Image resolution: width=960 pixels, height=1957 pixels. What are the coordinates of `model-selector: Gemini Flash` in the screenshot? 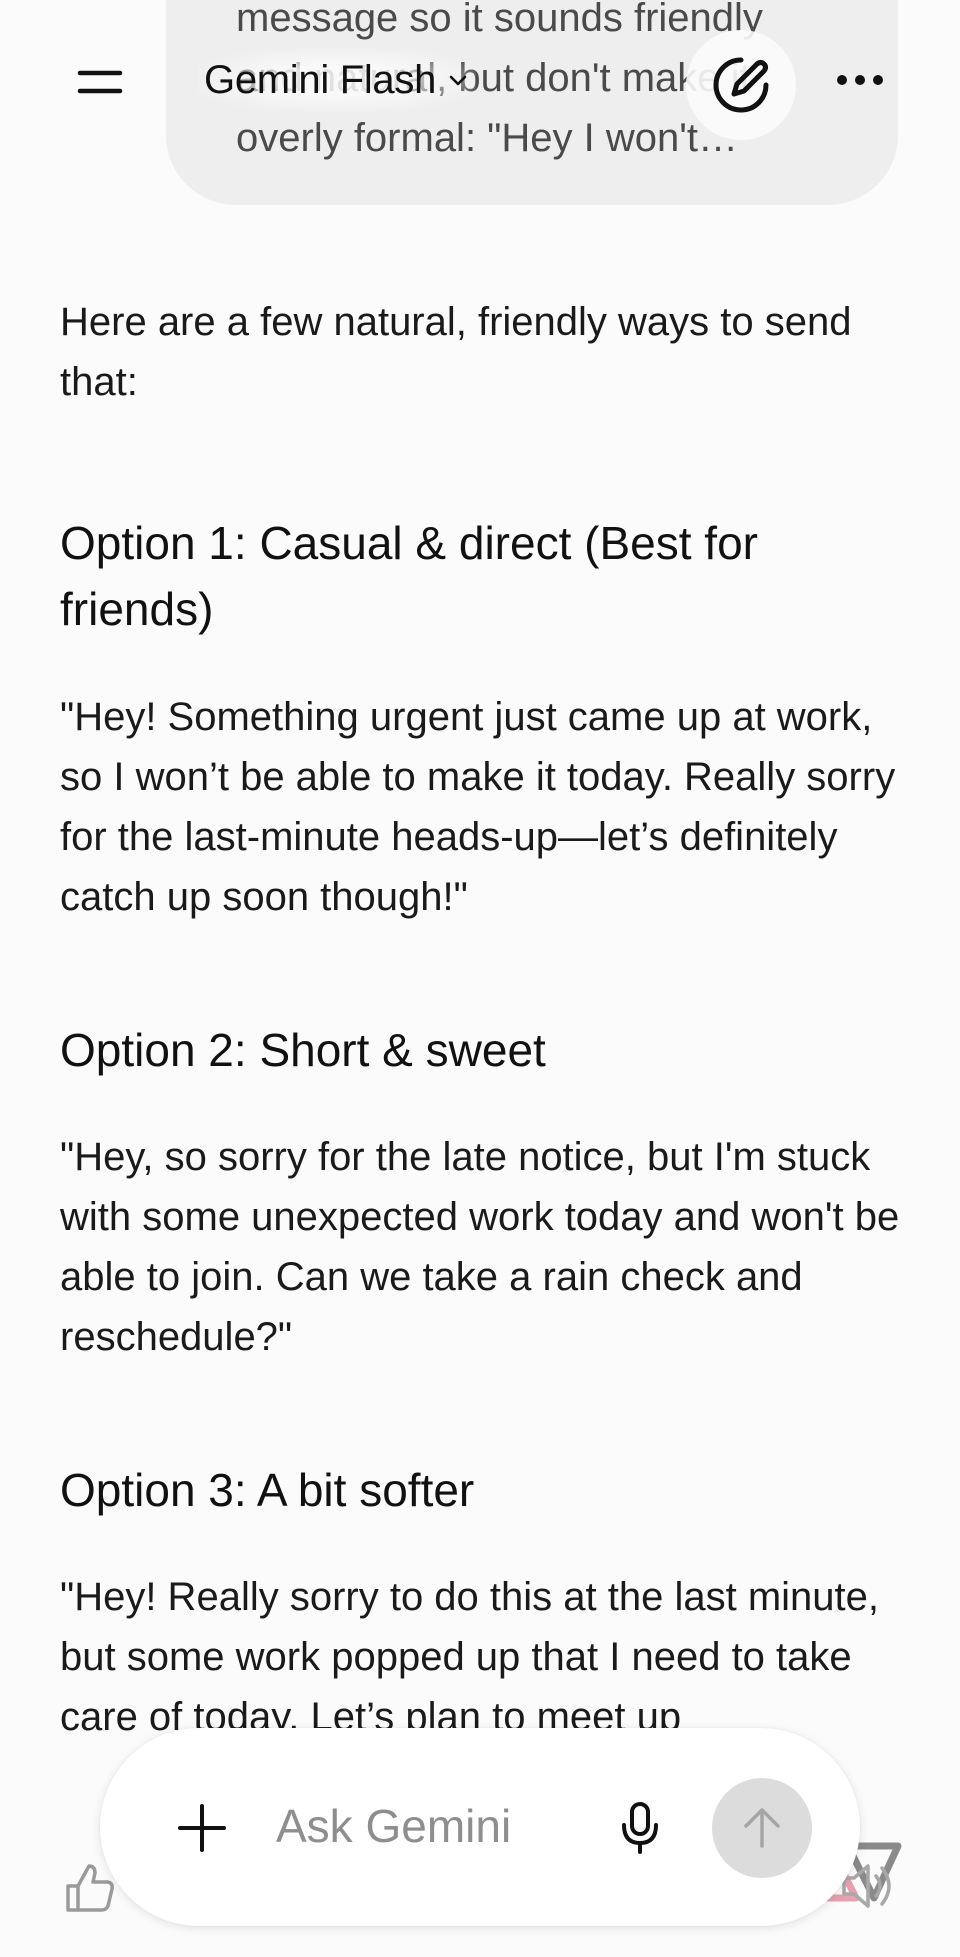 It's located at (337, 80).